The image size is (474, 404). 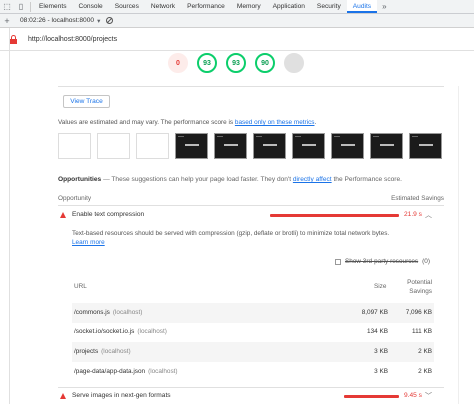 I want to click on learn-more-link: Learn more, so click(x=88, y=242).